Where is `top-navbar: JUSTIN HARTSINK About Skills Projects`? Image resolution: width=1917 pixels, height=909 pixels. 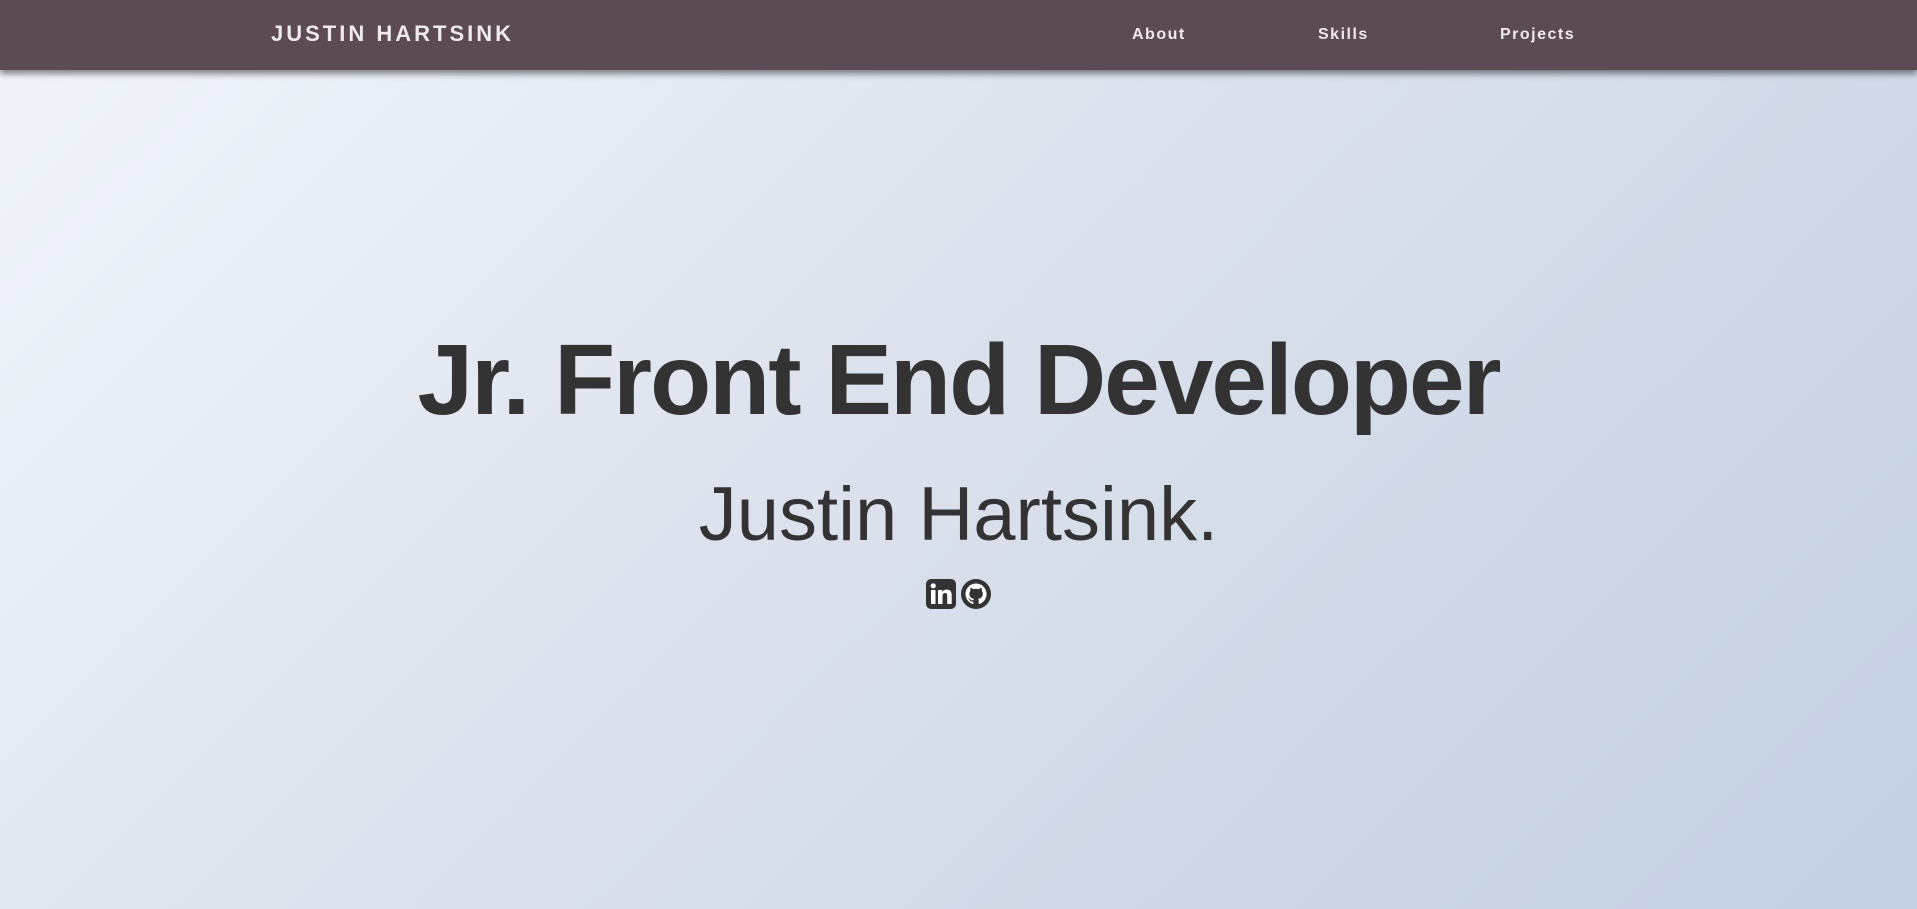
top-navbar: JUSTIN HARTSINK About Skills Projects is located at coordinates (958, 35).